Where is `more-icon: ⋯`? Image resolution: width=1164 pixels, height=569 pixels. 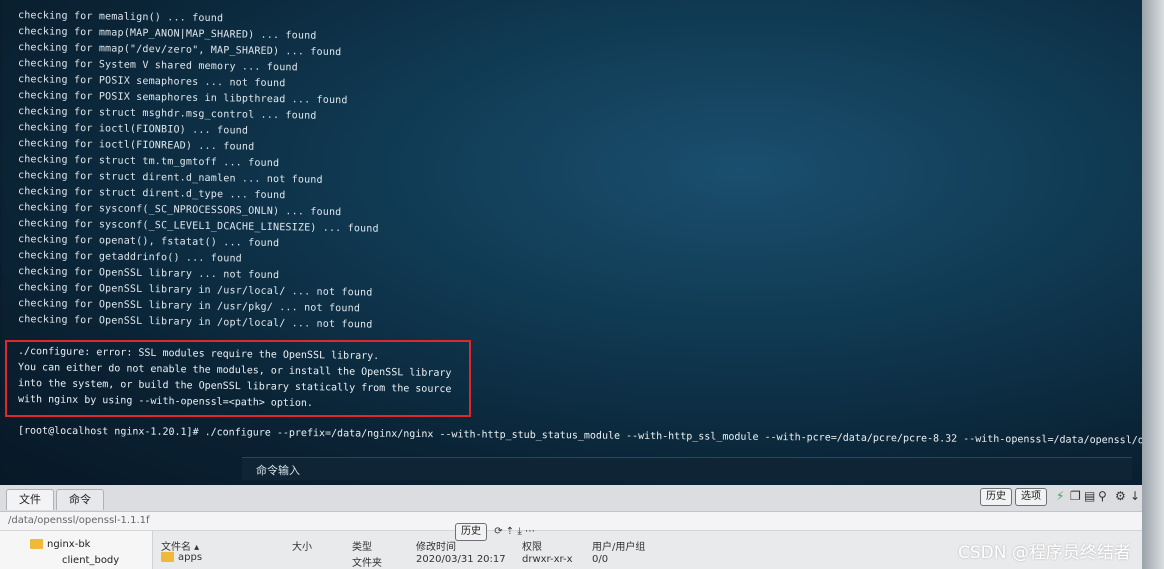
more-icon: ⋯ is located at coordinates (530, 531).